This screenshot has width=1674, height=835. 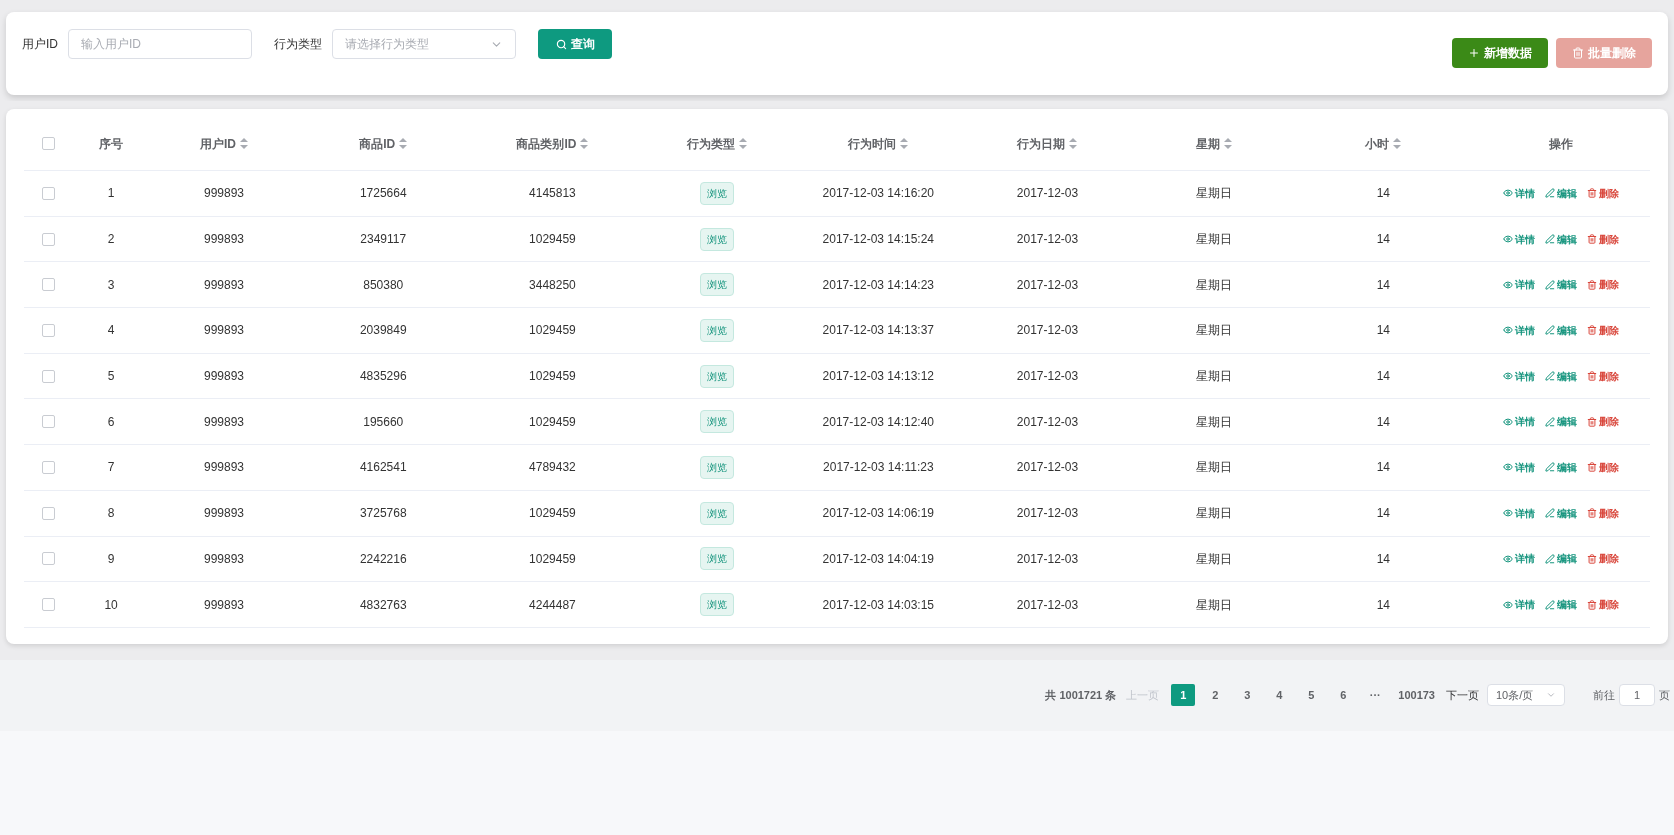 I want to click on table-cell-text: 2017-12-03 14:03:15, so click(x=878, y=605).